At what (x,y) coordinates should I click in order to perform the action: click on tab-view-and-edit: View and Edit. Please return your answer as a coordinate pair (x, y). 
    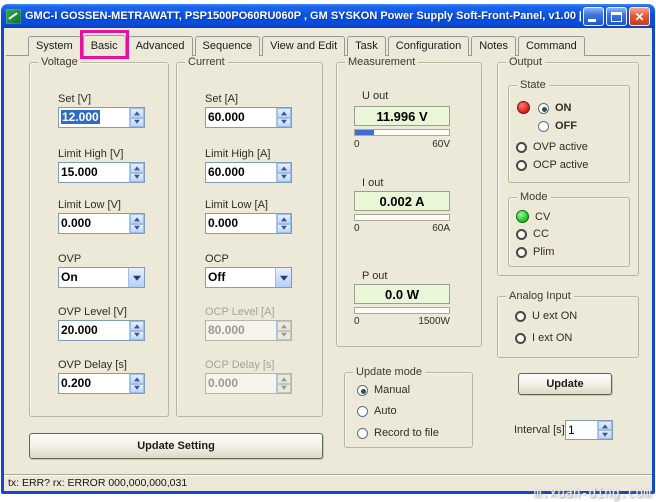
    Looking at the image, I should click on (304, 46).